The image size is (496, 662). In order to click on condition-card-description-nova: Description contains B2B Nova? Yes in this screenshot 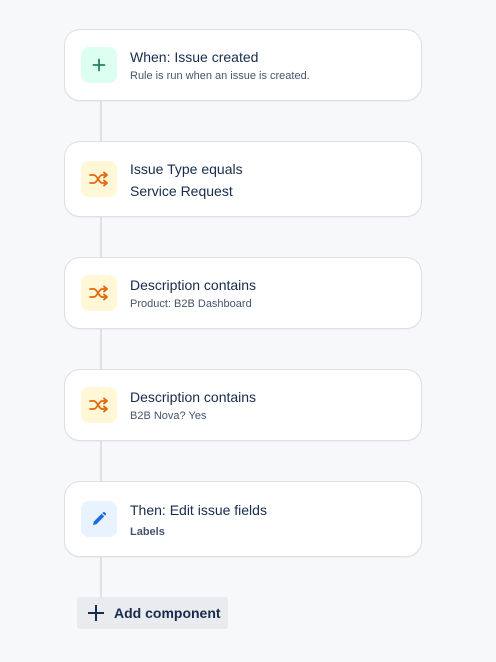, I will do `click(243, 405)`.